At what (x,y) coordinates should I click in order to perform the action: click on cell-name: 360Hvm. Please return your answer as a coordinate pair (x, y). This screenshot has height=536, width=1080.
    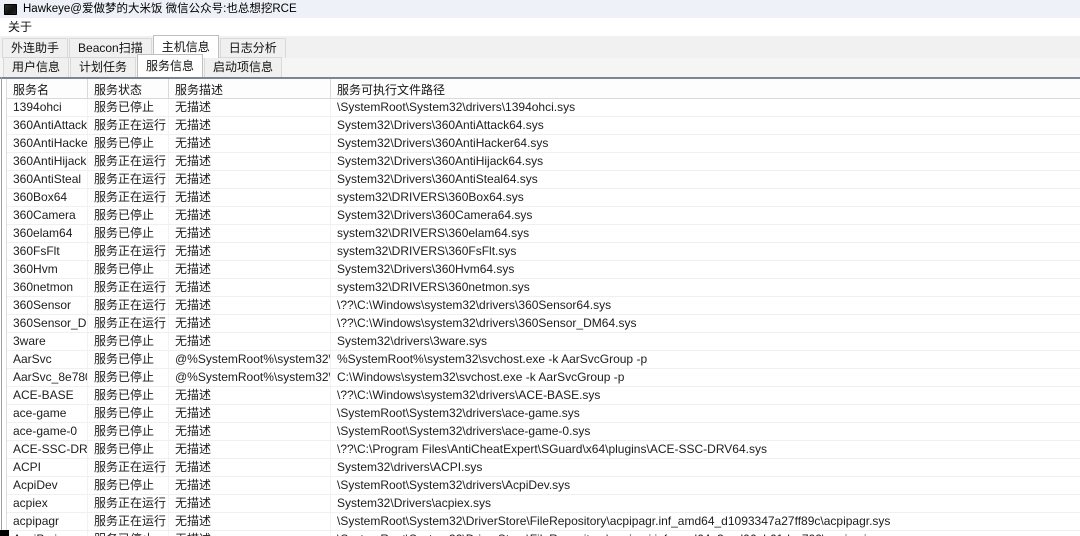
    Looking at the image, I should click on (47, 269).